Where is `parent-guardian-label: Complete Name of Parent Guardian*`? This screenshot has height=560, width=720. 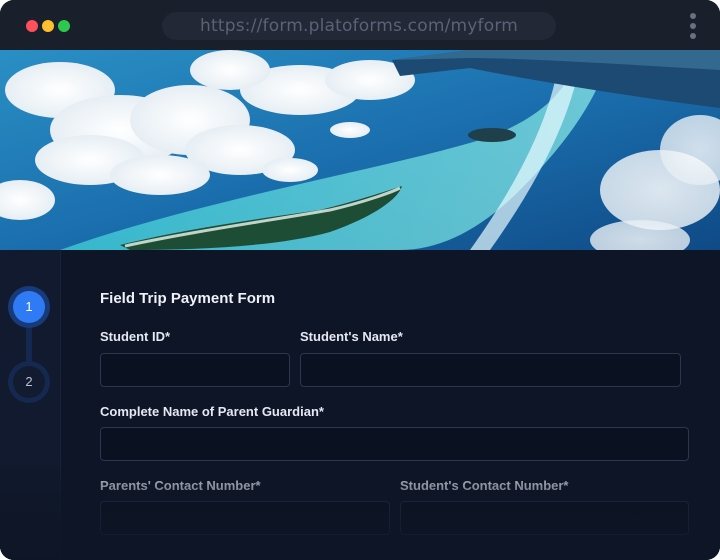 parent-guardian-label: Complete Name of Parent Guardian* is located at coordinates (212, 411).